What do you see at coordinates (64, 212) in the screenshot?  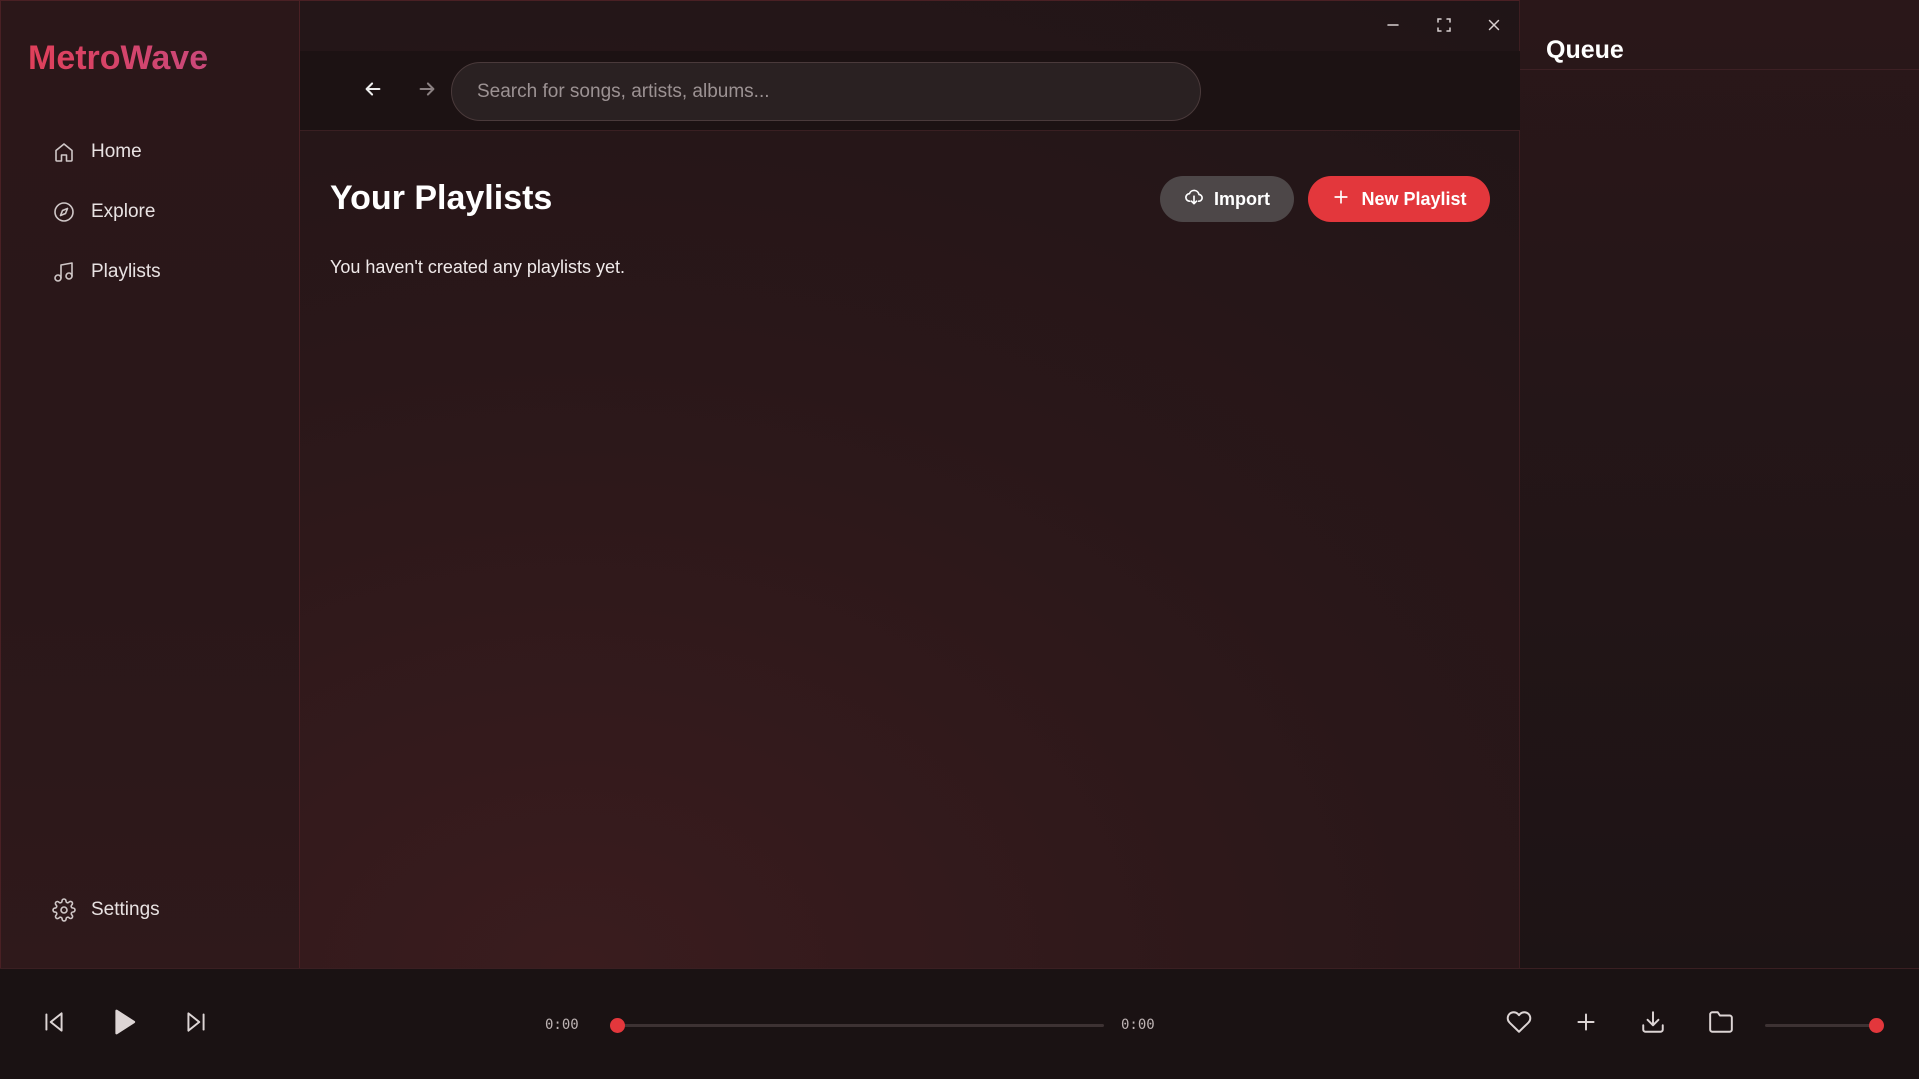 I see `compass-icon` at bounding box center [64, 212].